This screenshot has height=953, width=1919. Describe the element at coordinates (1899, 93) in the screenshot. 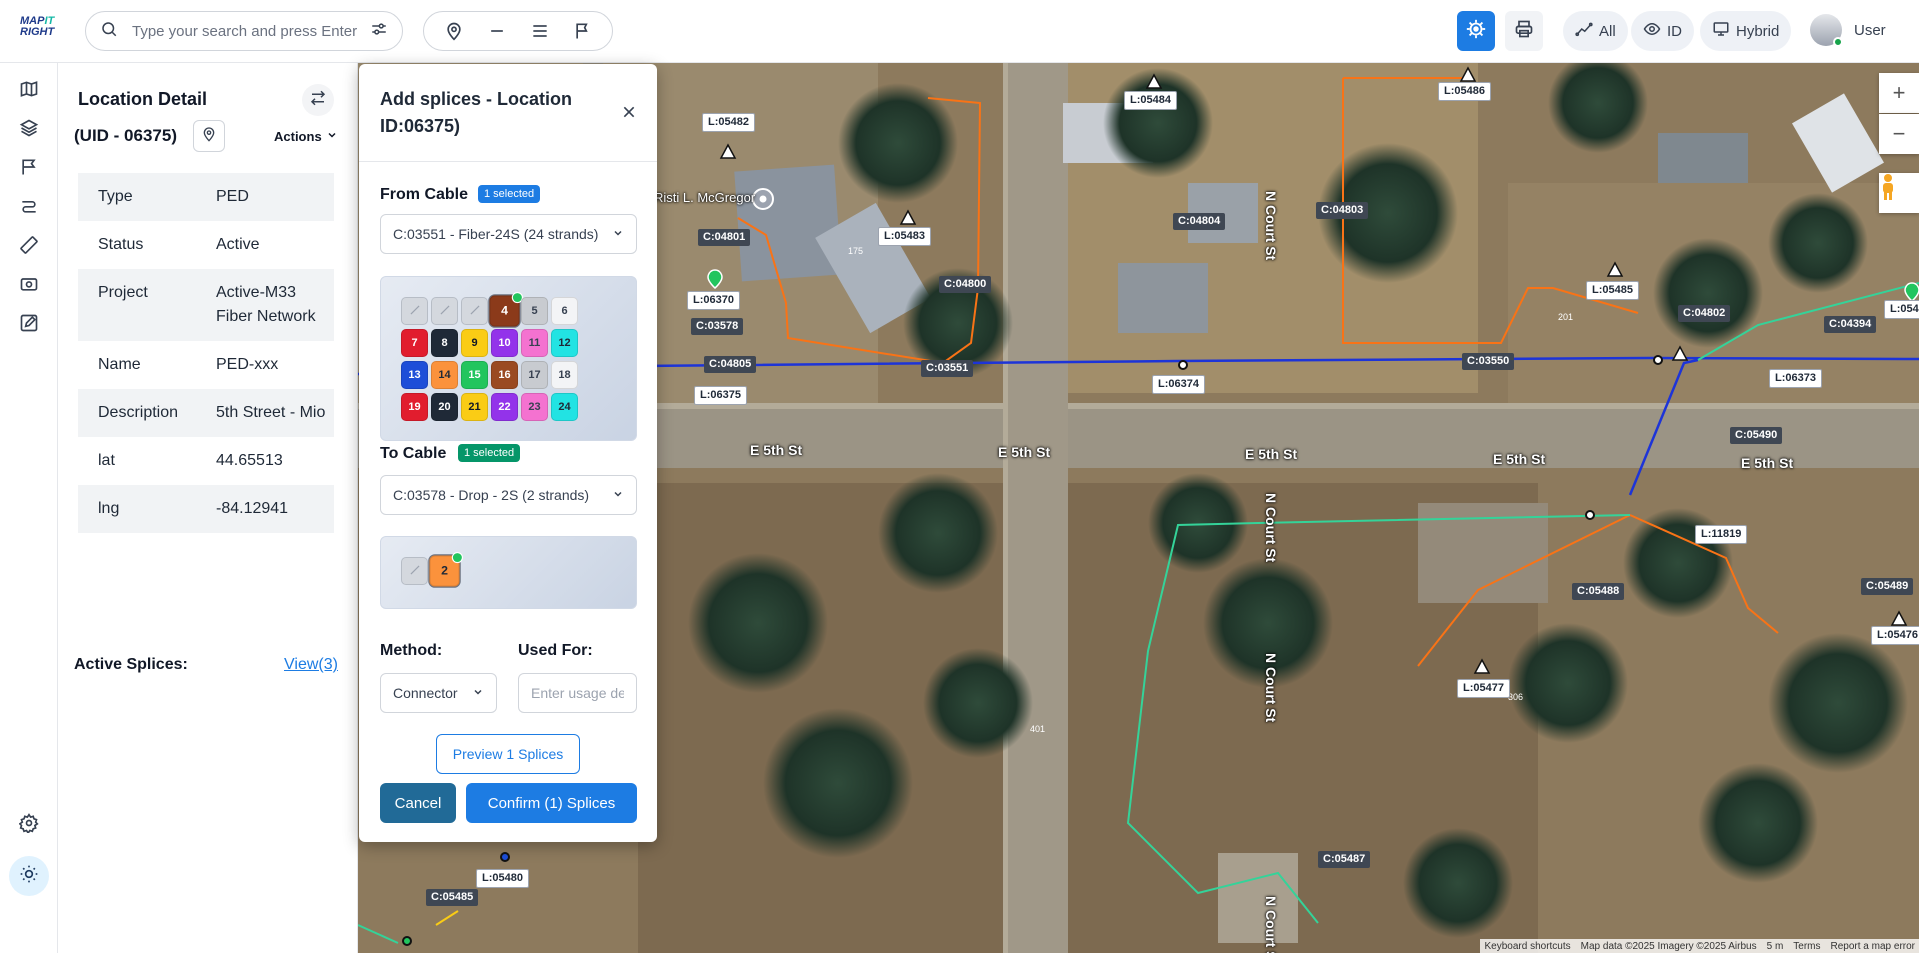

I see `zoom-in-button: +` at that location.